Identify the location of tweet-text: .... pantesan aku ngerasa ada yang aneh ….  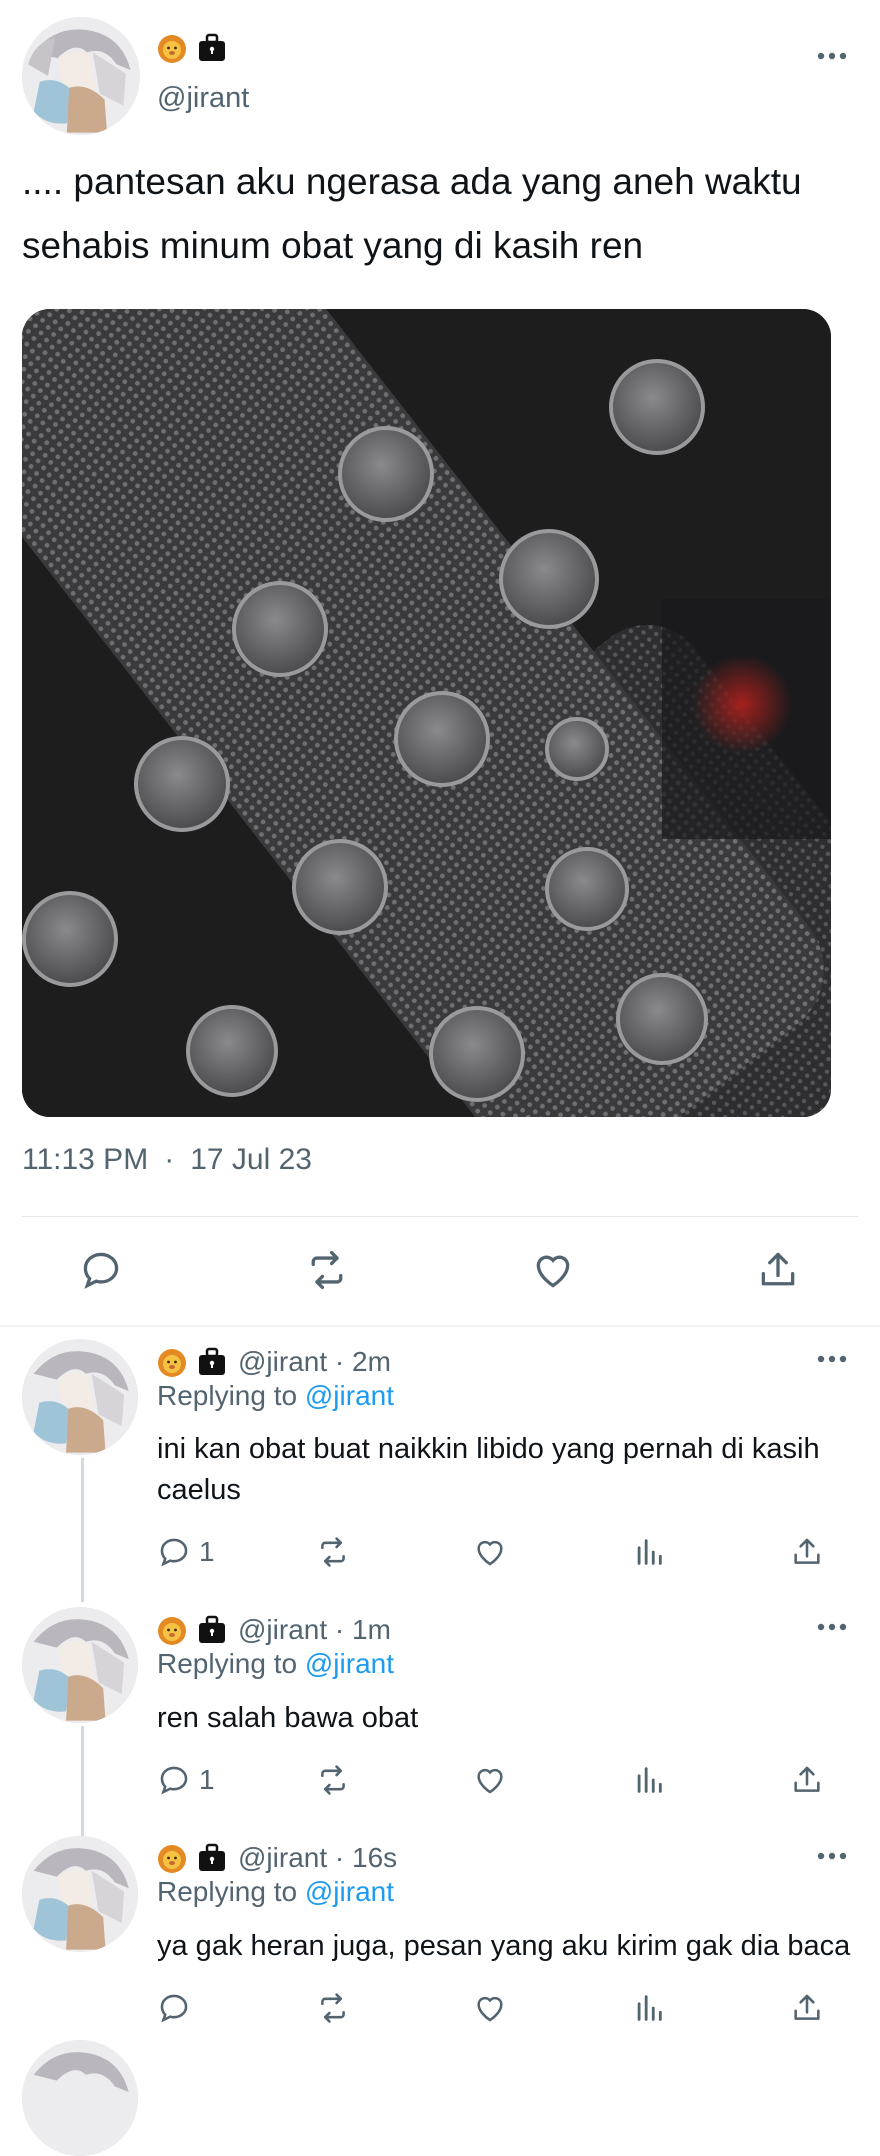
(412, 213).